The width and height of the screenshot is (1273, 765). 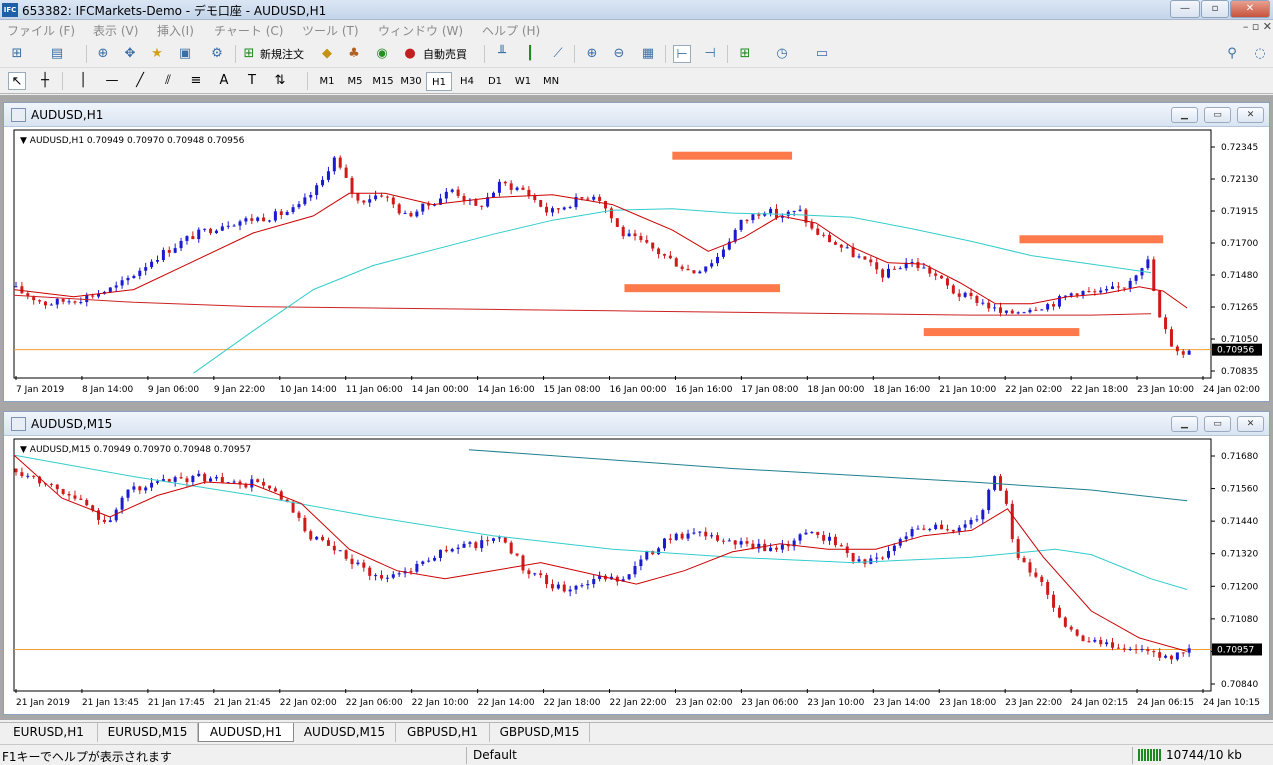 I want to click on market-watch-icon: ⊕, so click(x=103, y=54).